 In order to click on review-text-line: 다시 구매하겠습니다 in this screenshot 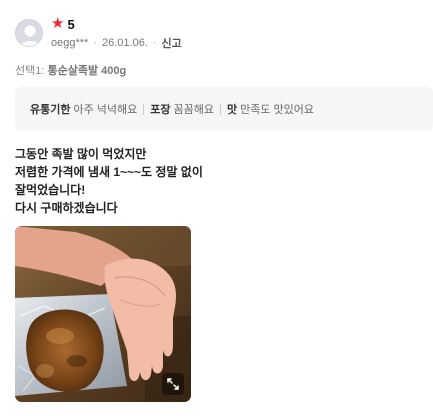, I will do `click(66, 208)`.